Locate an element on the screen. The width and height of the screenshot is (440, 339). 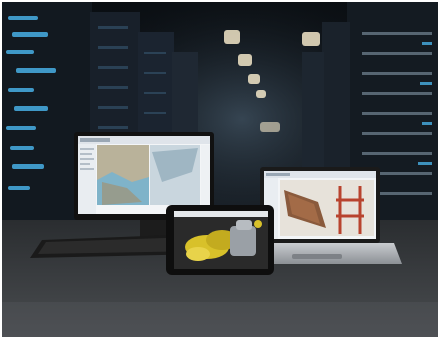
tablet is located at coordinates (220, 240).